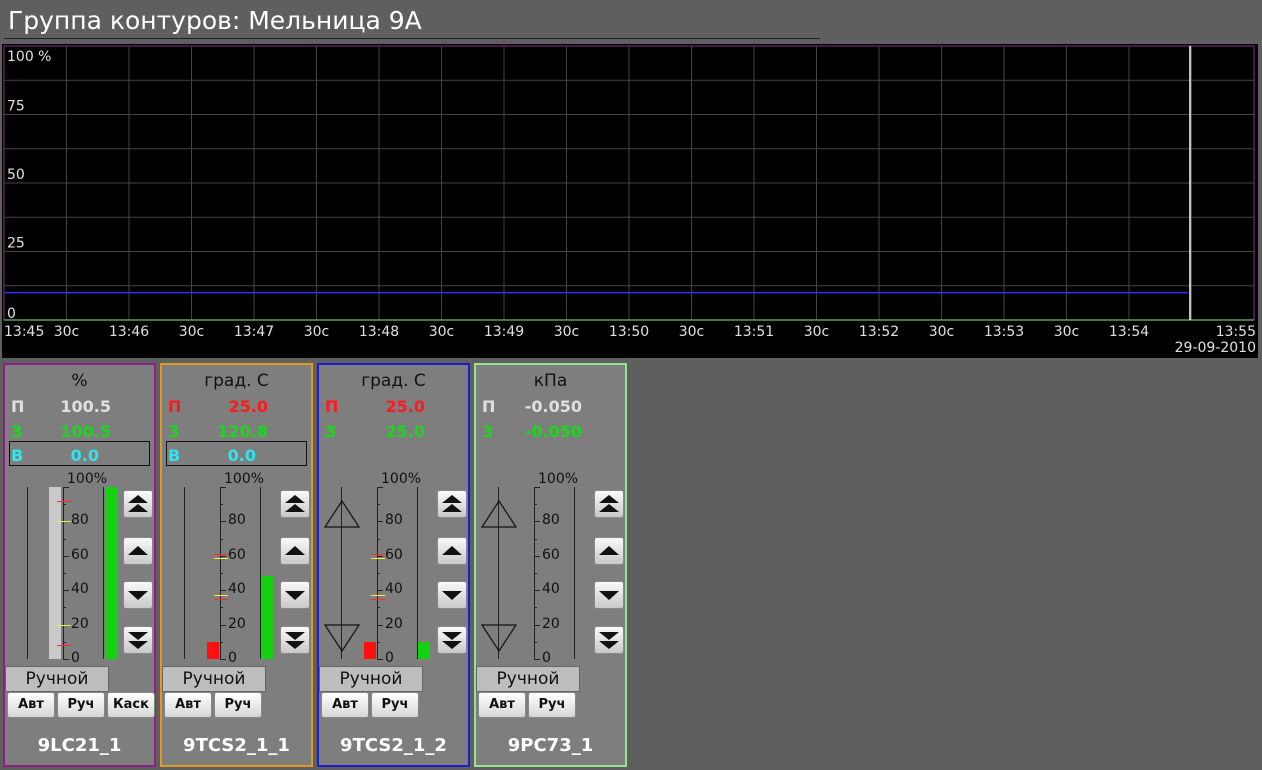 This screenshot has height=770, width=1262. I want to click on controller-tag: 9TCS2_1_2, so click(393, 745).